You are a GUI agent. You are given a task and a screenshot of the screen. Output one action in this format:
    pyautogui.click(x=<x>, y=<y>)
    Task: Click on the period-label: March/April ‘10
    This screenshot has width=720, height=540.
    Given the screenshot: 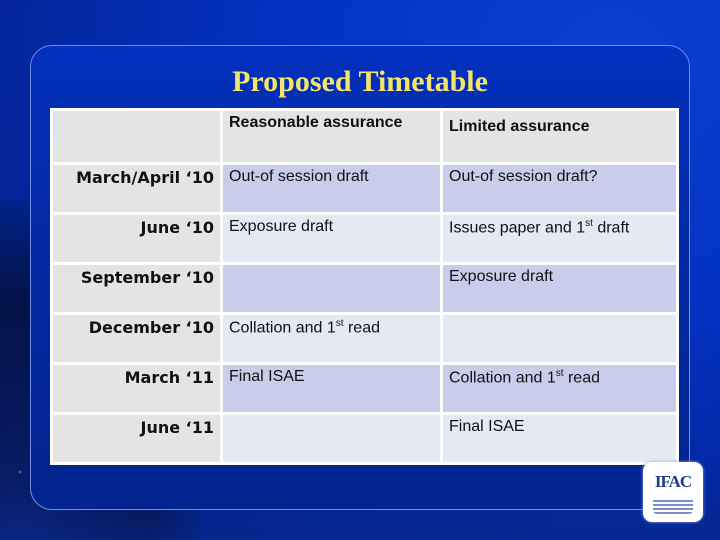 What is the action you would take?
    pyautogui.click(x=136, y=188)
    